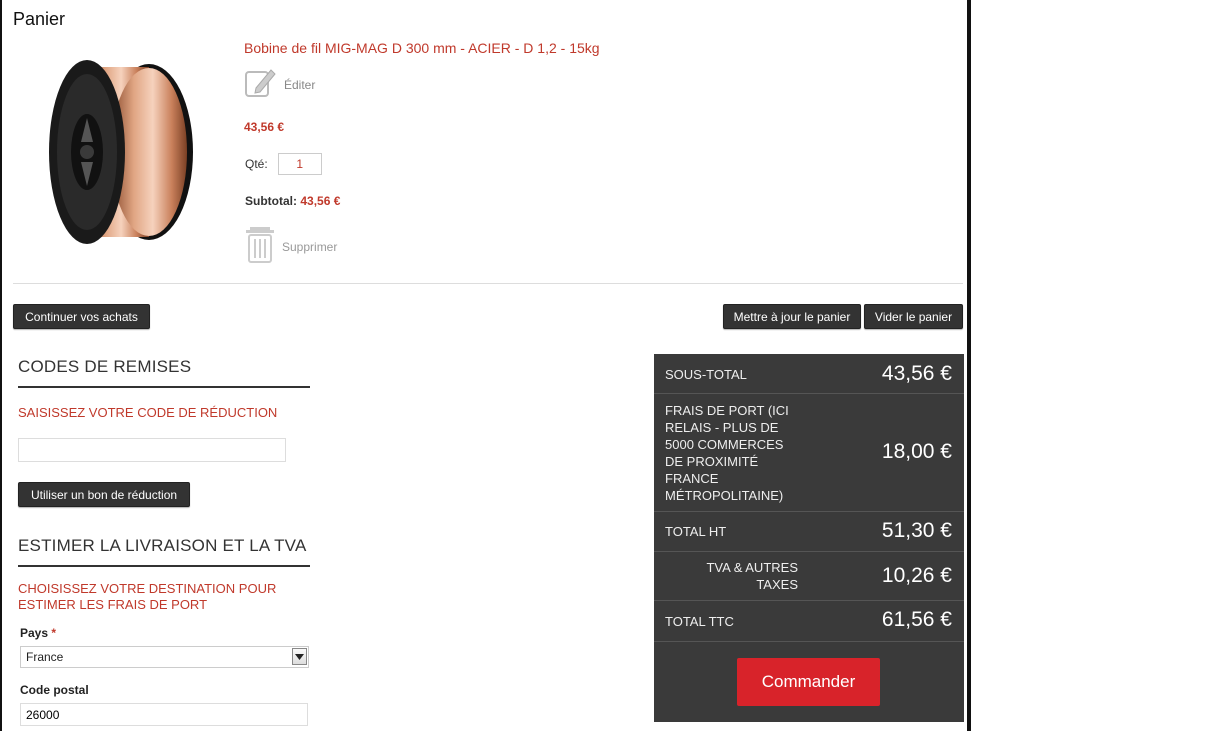 This screenshot has width=1227, height=731. I want to click on subtotal-label: Subtotal:, so click(271, 201).